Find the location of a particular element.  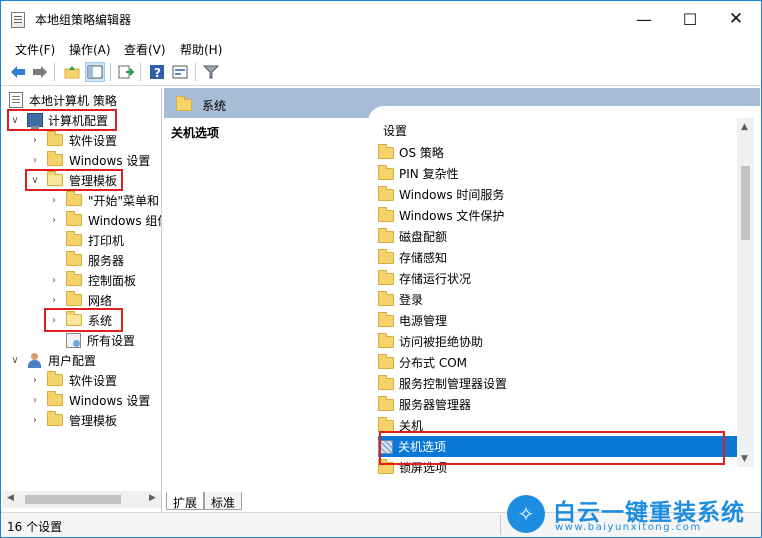

tree-item-label: 打印机 is located at coordinates (106, 240).